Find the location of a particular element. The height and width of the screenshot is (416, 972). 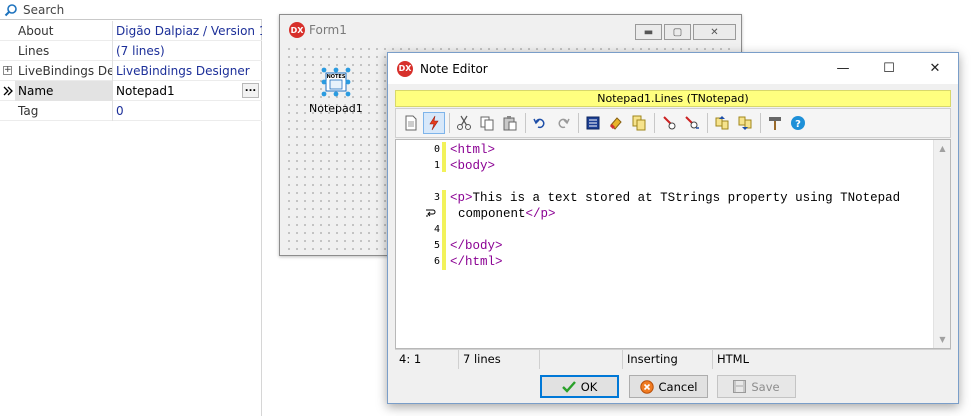

status-syntax: HTML is located at coordinates (733, 359).